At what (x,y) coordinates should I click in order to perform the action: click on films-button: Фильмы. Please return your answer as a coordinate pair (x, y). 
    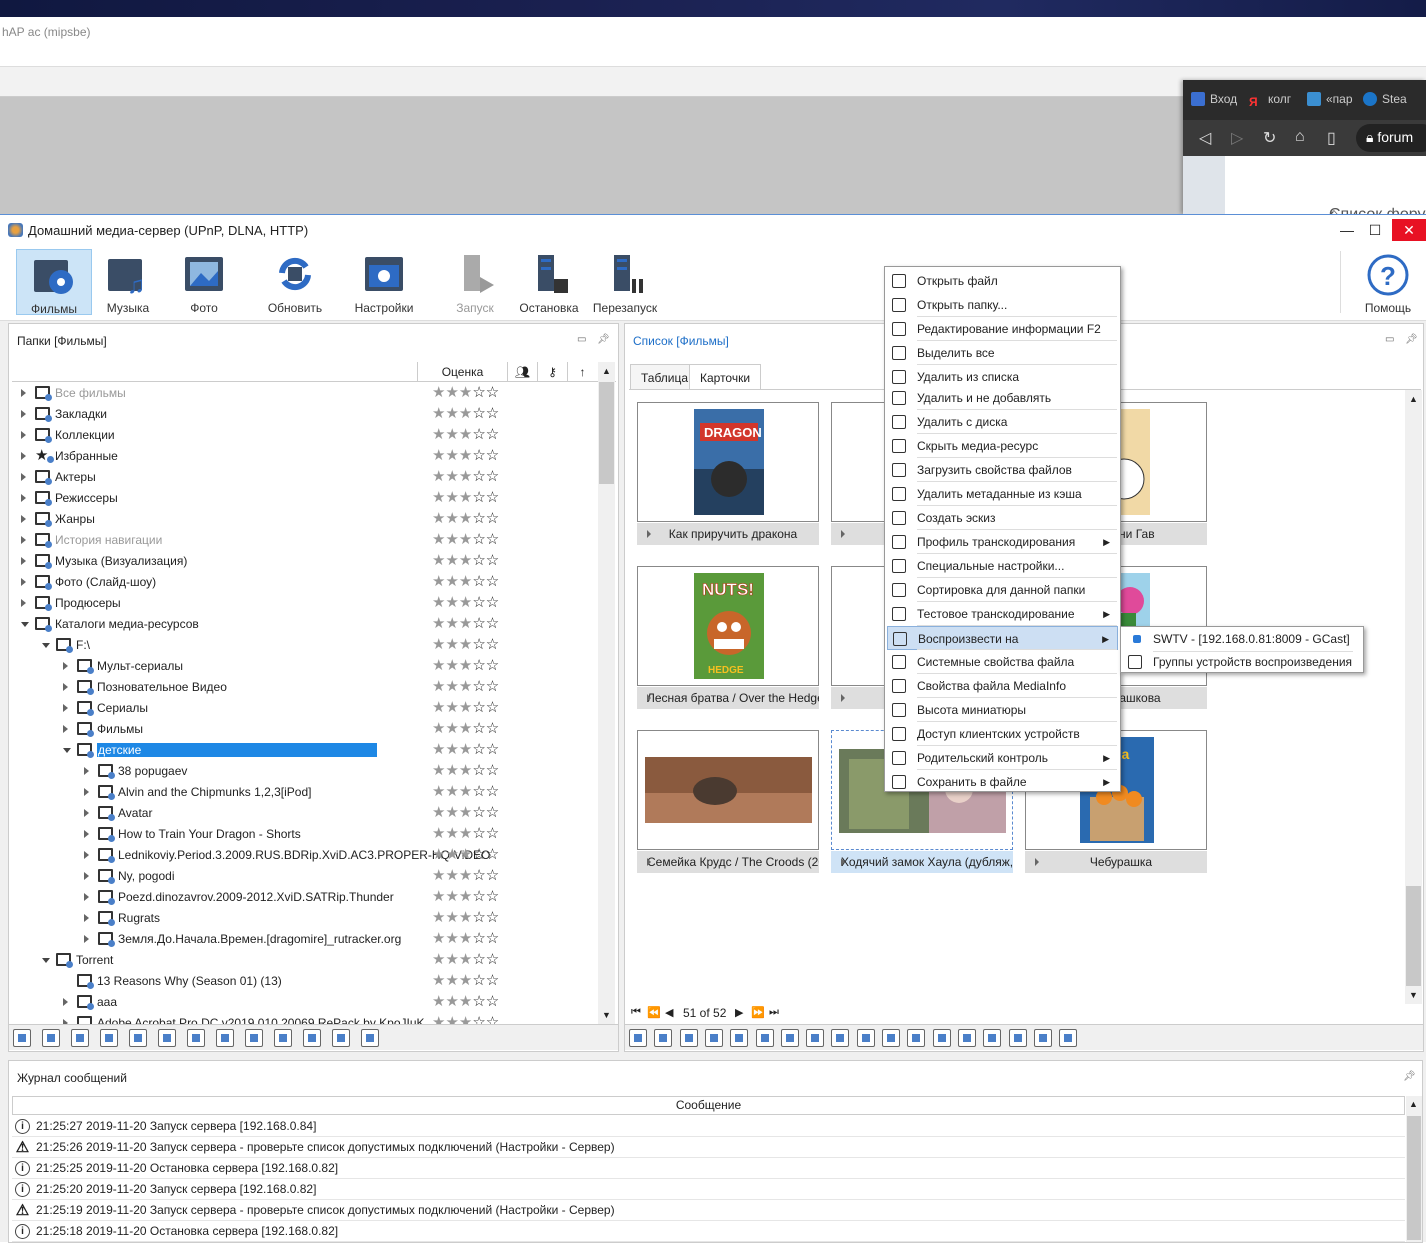
    Looking at the image, I should click on (54, 282).